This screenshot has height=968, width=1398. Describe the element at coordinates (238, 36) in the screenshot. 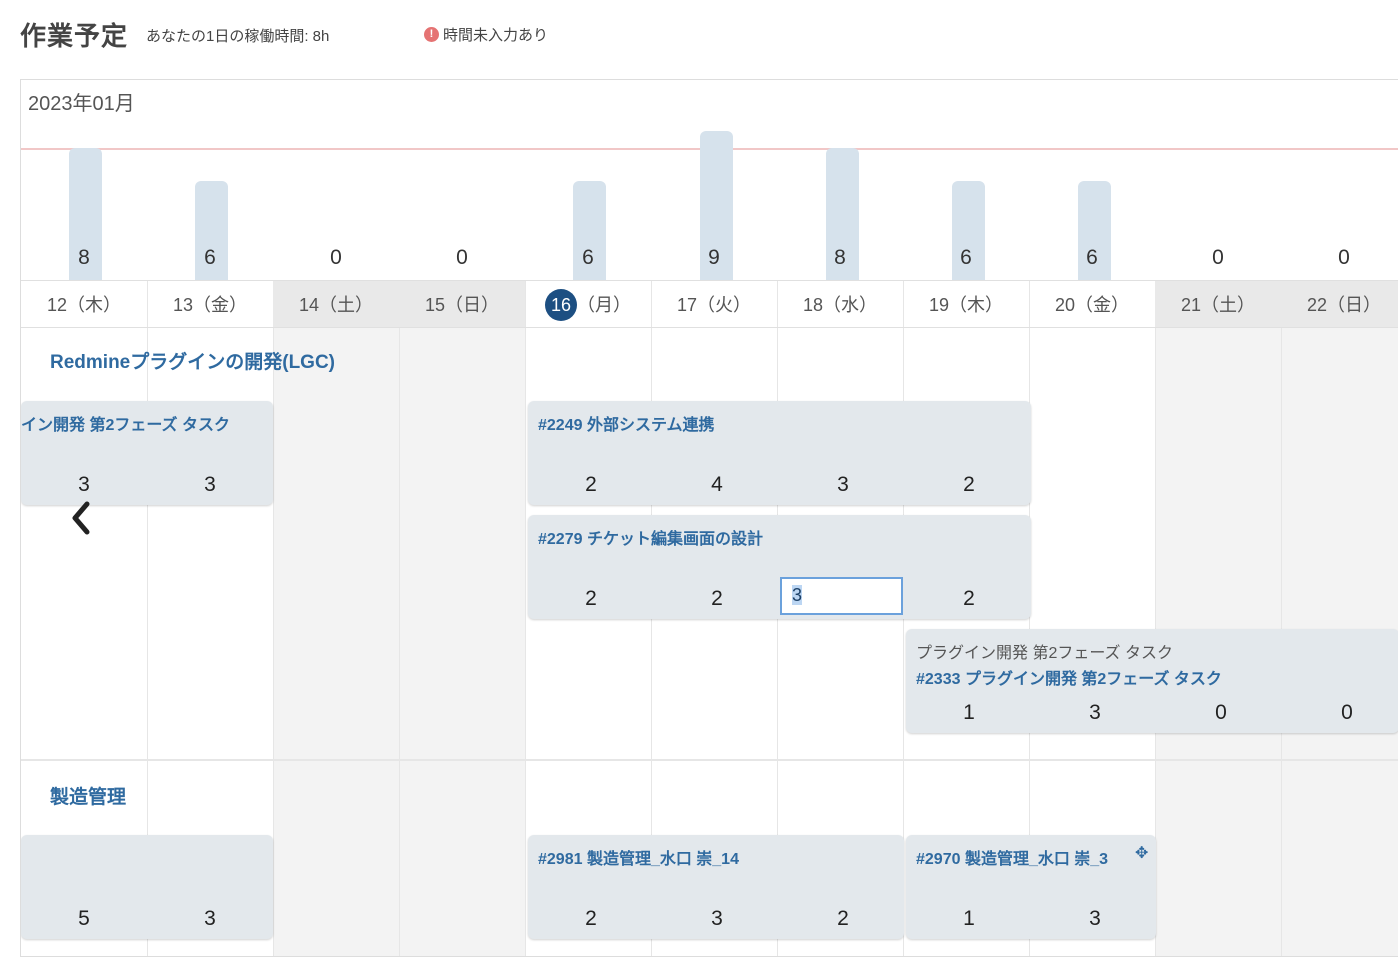

I see `work-hours-text: あなたの1日の稼働時間: 8h` at that location.